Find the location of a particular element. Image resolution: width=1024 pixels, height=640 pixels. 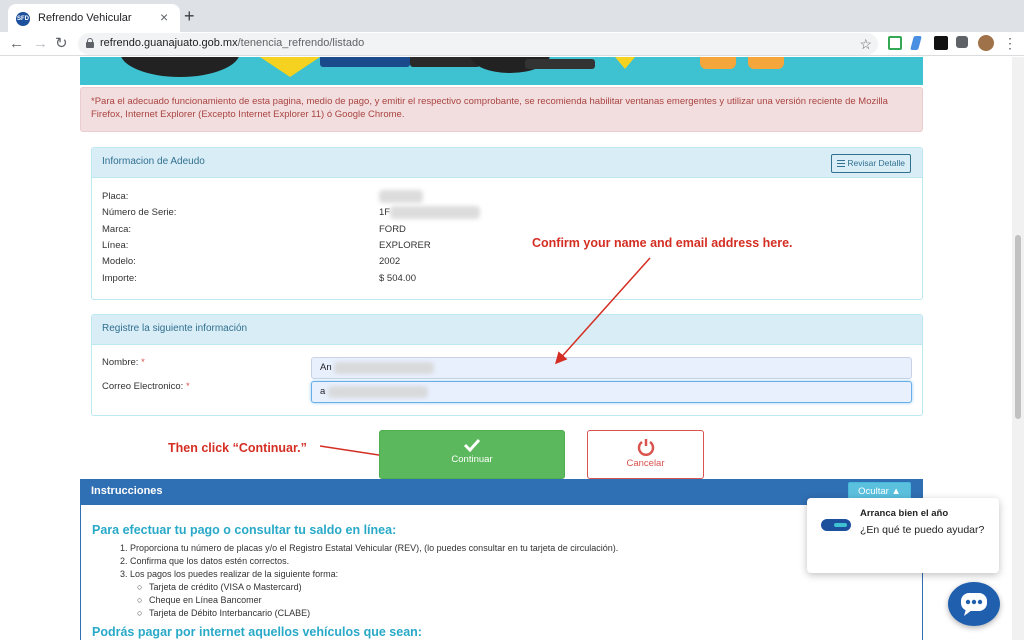

page-scrollbar is located at coordinates (1018, 348).